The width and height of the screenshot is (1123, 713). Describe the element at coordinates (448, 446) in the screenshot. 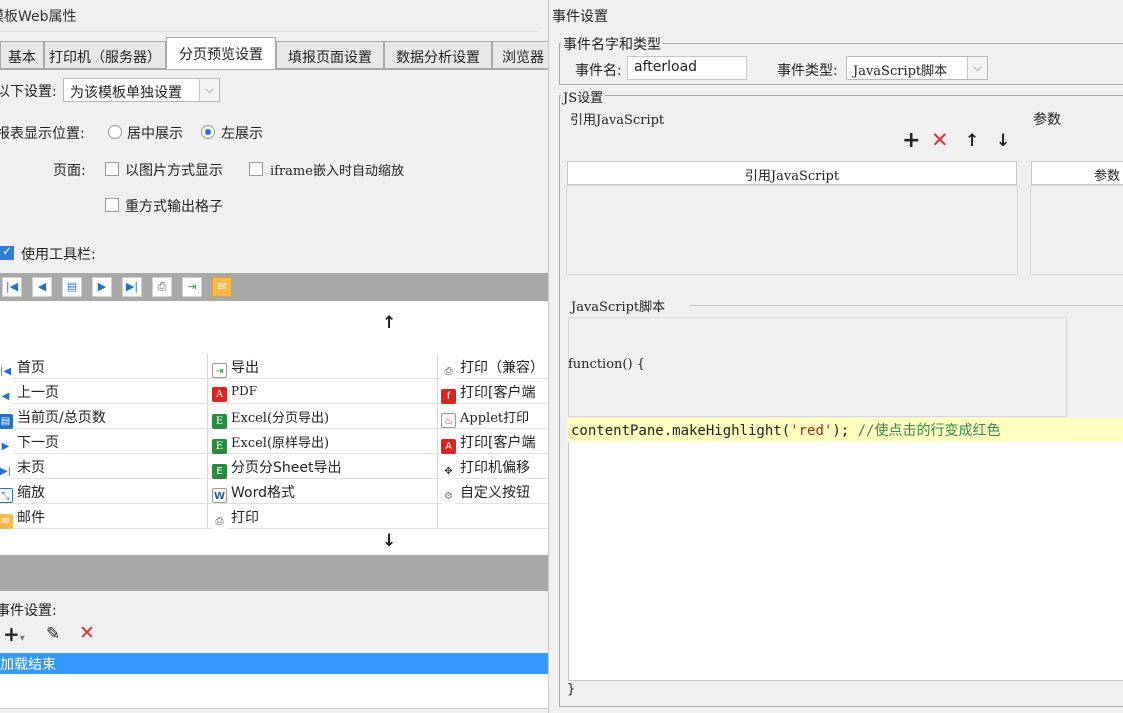

I see `pdf-print-icon: A` at that location.